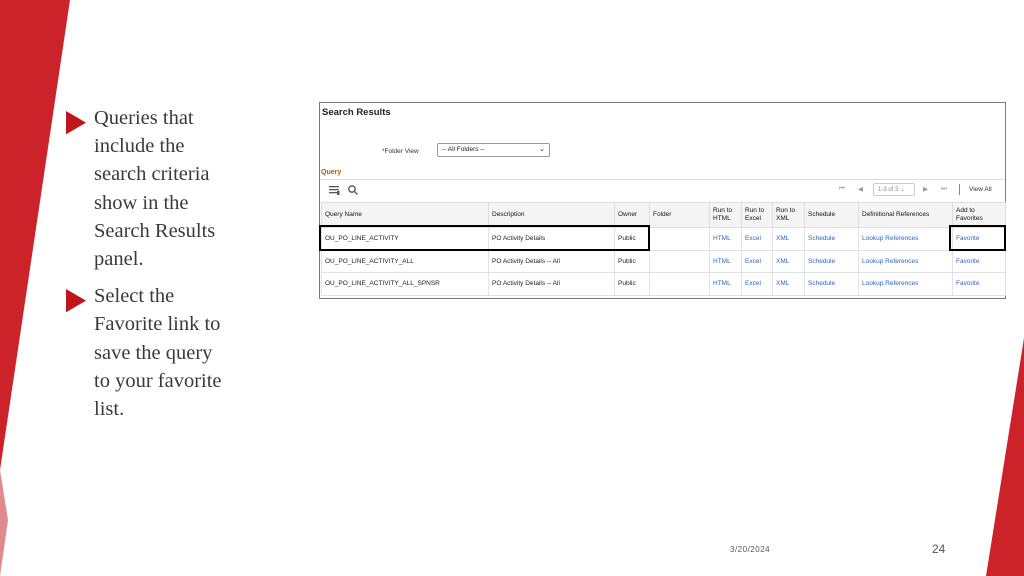 This screenshot has width=1024, height=576. What do you see at coordinates (725, 215) in the screenshot?
I see `column-header-run-html: Run to HTML` at bounding box center [725, 215].